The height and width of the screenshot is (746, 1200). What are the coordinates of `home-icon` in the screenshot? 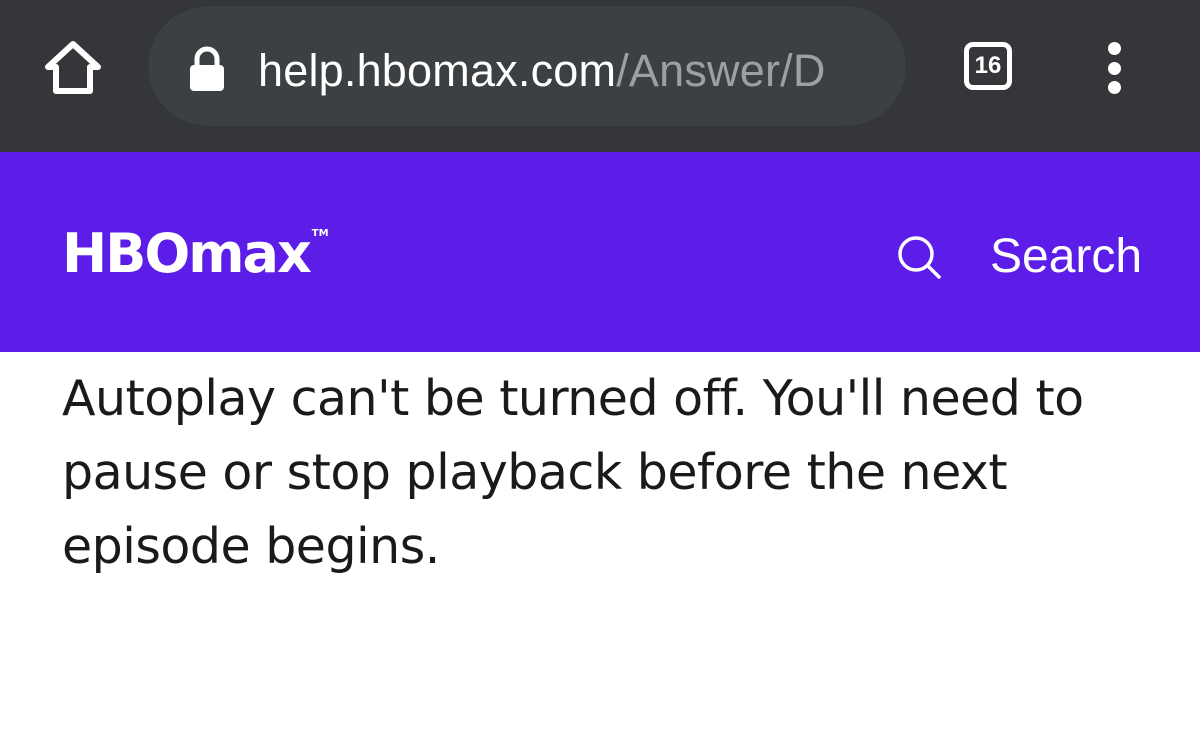 It's located at (73, 67).